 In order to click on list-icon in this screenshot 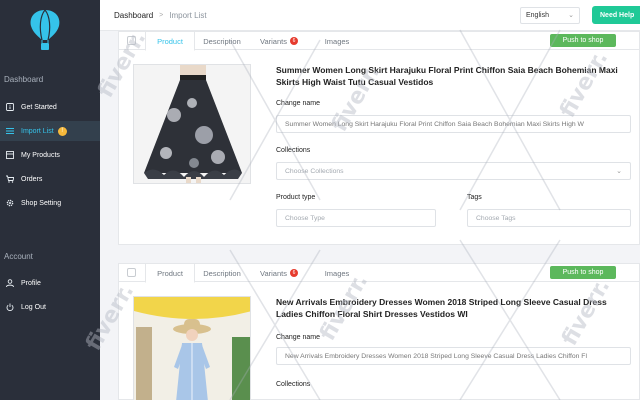, I will do `click(10, 131)`.